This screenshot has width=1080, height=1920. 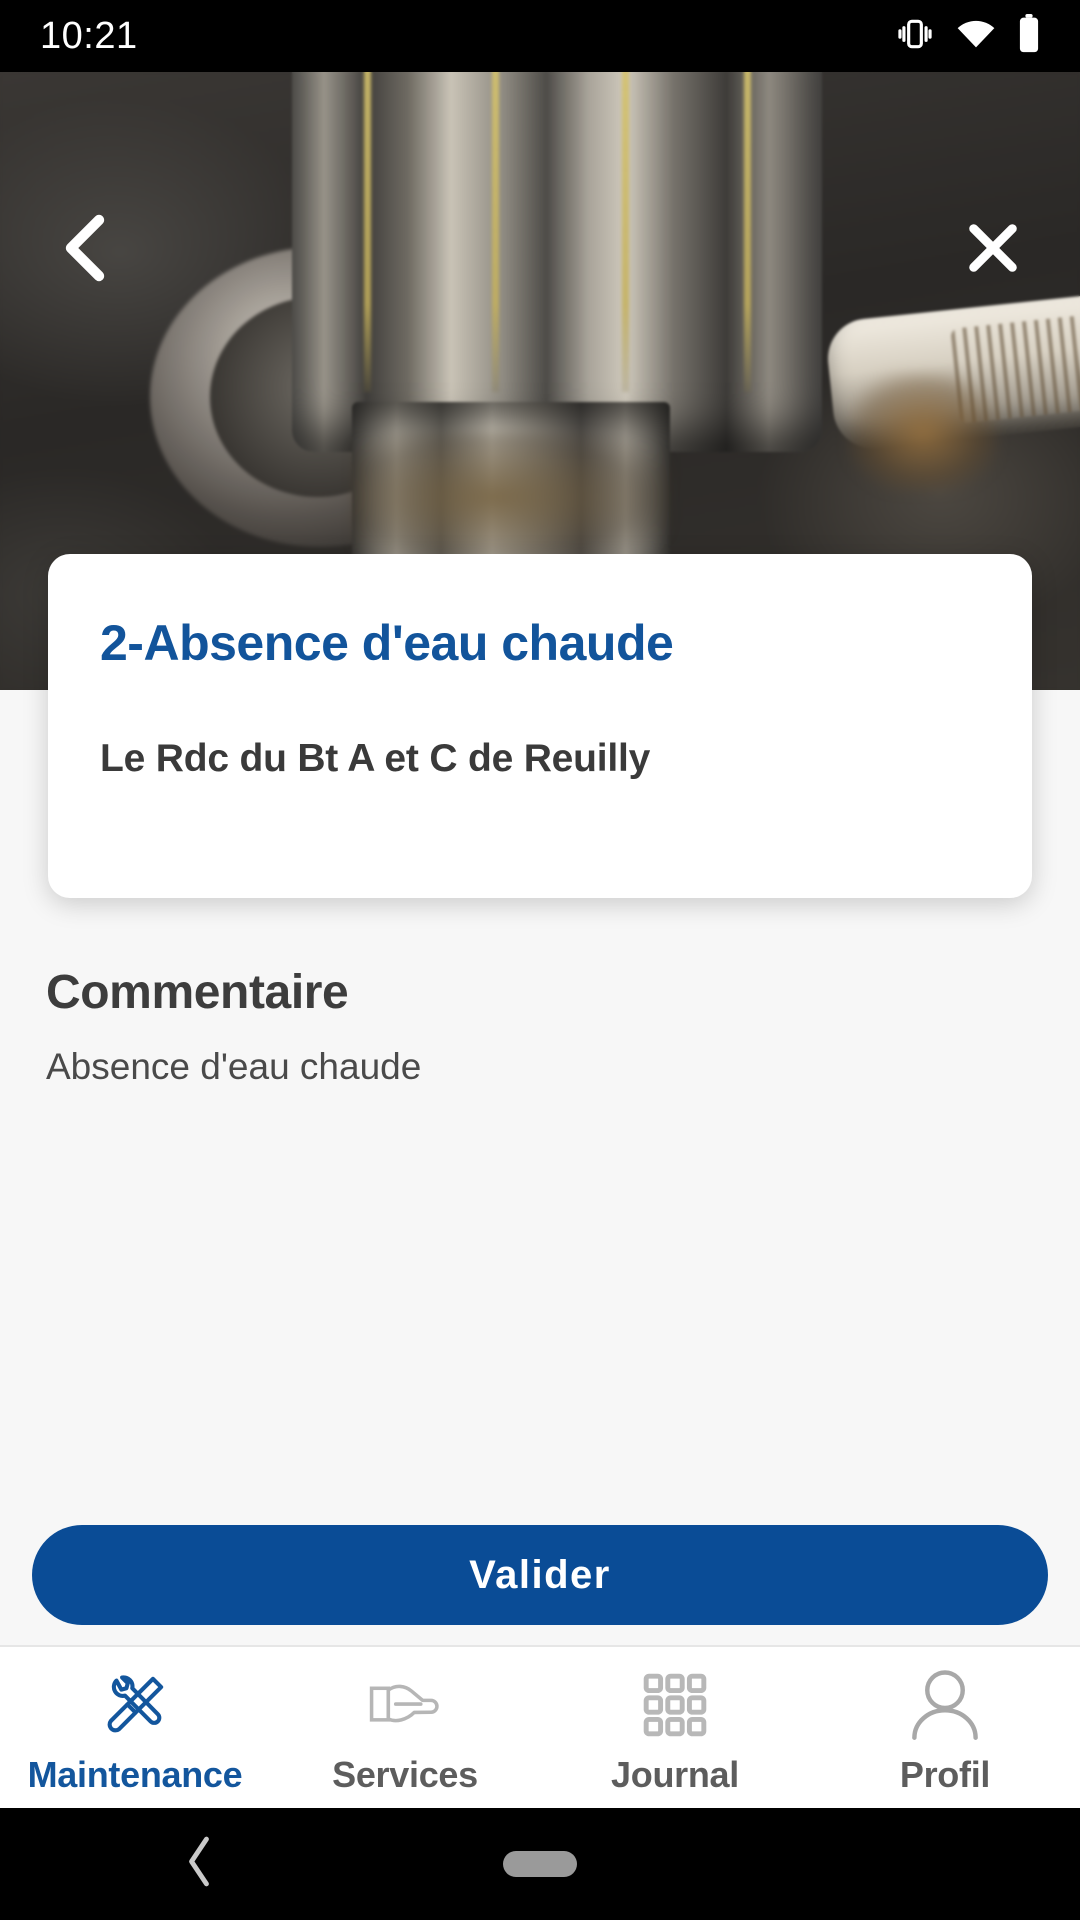 I want to click on back-button, so click(x=85, y=250).